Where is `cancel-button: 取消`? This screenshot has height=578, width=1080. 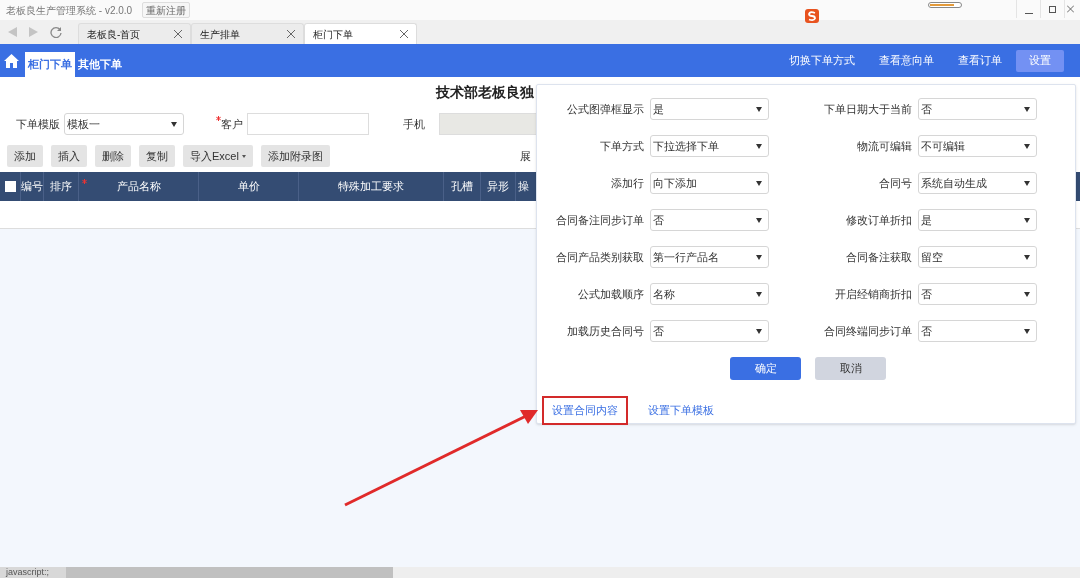 cancel-button: 取消 is located at coordinates (850, 368).